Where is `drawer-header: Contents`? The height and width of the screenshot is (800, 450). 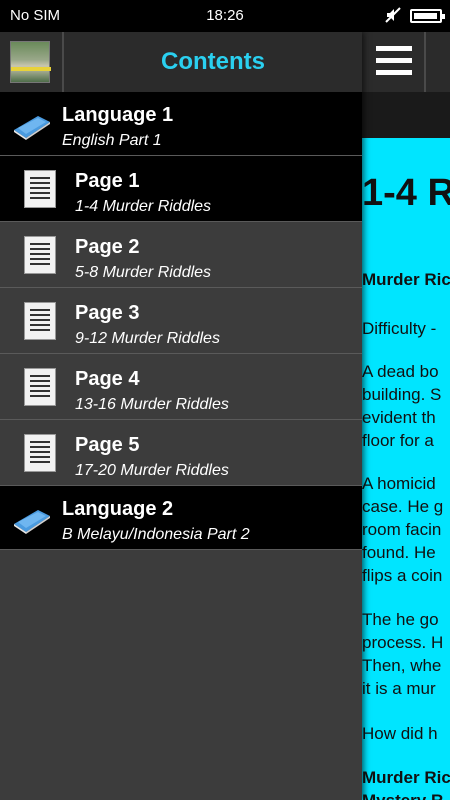
drawer-header: Contents is located at coordinates (181, 62).